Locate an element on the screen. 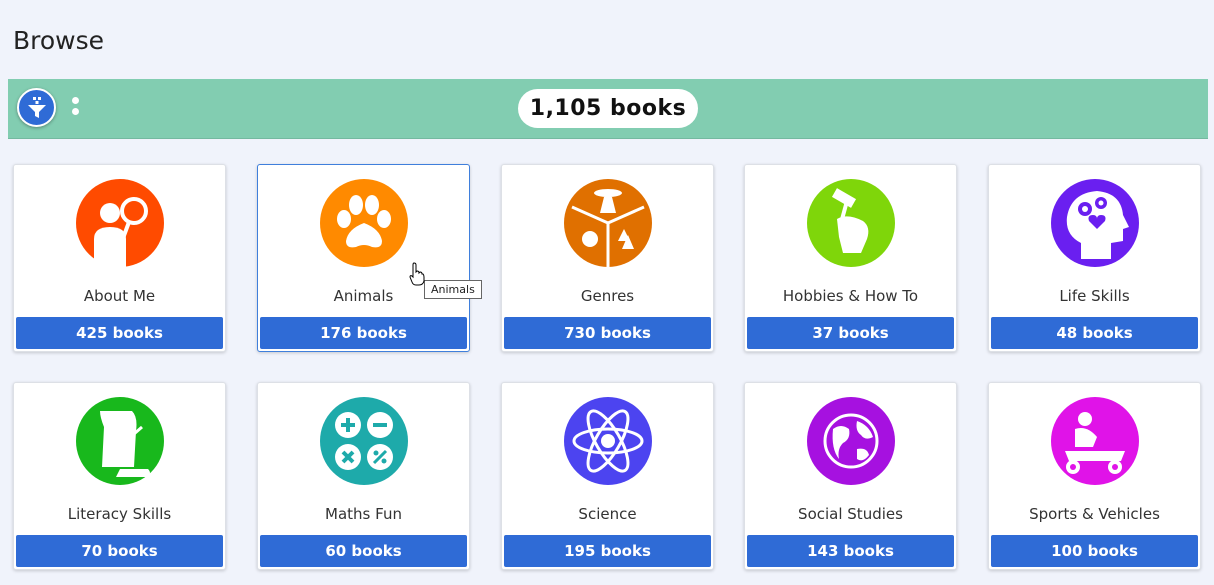  category-card-maths: Maths Fun 60 books is located at coordinates (363, 476).